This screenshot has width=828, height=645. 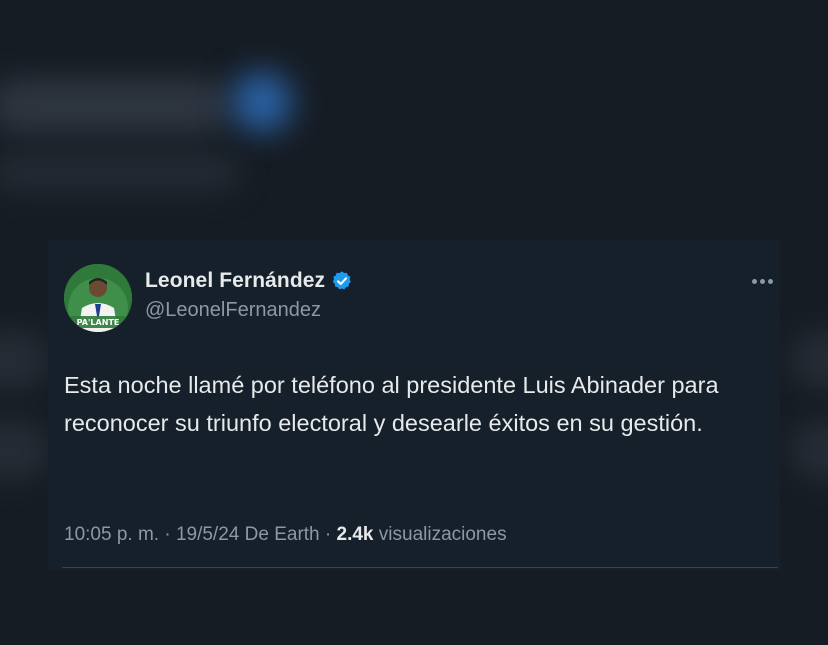 I want to click on blurred-badge, so click(x=262, y=102).